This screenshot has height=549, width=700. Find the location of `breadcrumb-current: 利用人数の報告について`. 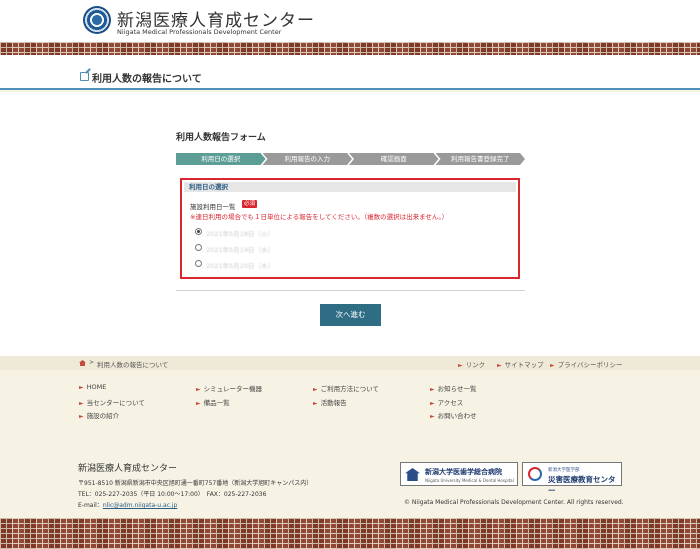

breadcrumb-current: 利用人数の報告について is located at coordinates (133, 365).